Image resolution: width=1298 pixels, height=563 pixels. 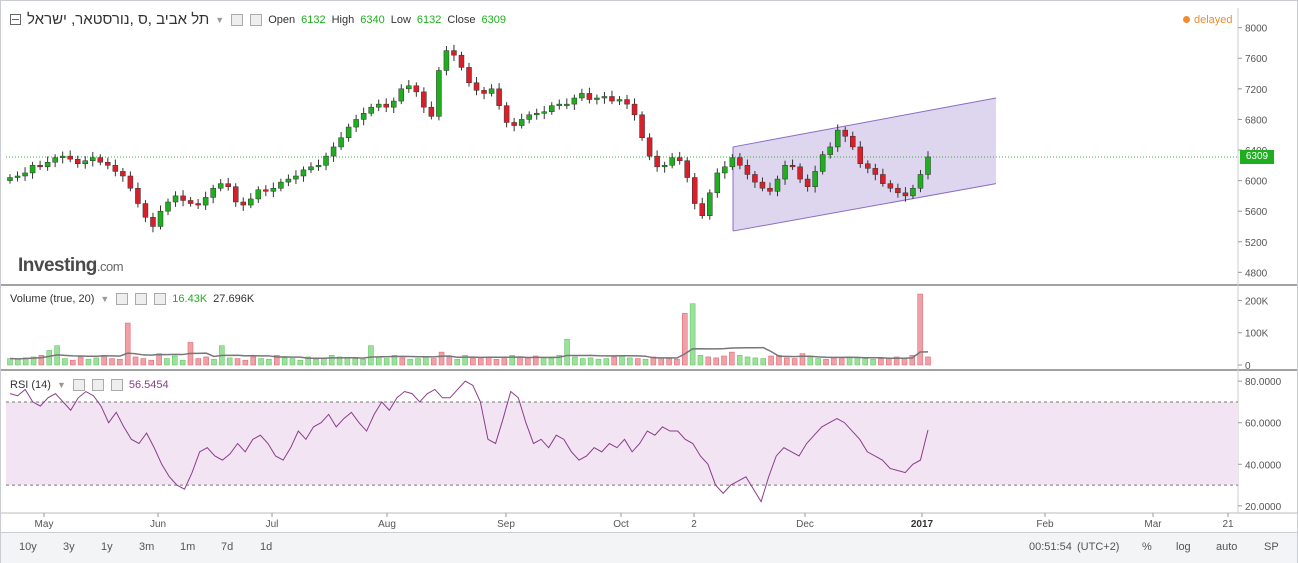 What do you see at coordinates (266, 547) in the screenshot?
I see `range-1d-button: 1d` at bounding box center [266, 547].